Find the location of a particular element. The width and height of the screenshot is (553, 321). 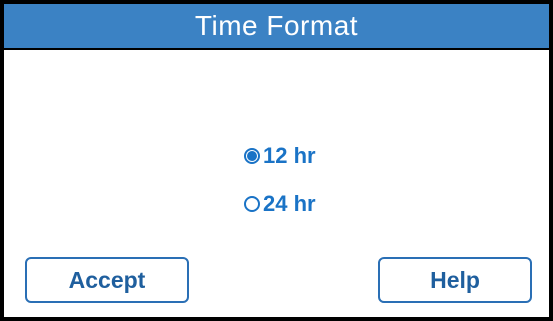

title-bar: Time Format is located at coordinates (276, 27).